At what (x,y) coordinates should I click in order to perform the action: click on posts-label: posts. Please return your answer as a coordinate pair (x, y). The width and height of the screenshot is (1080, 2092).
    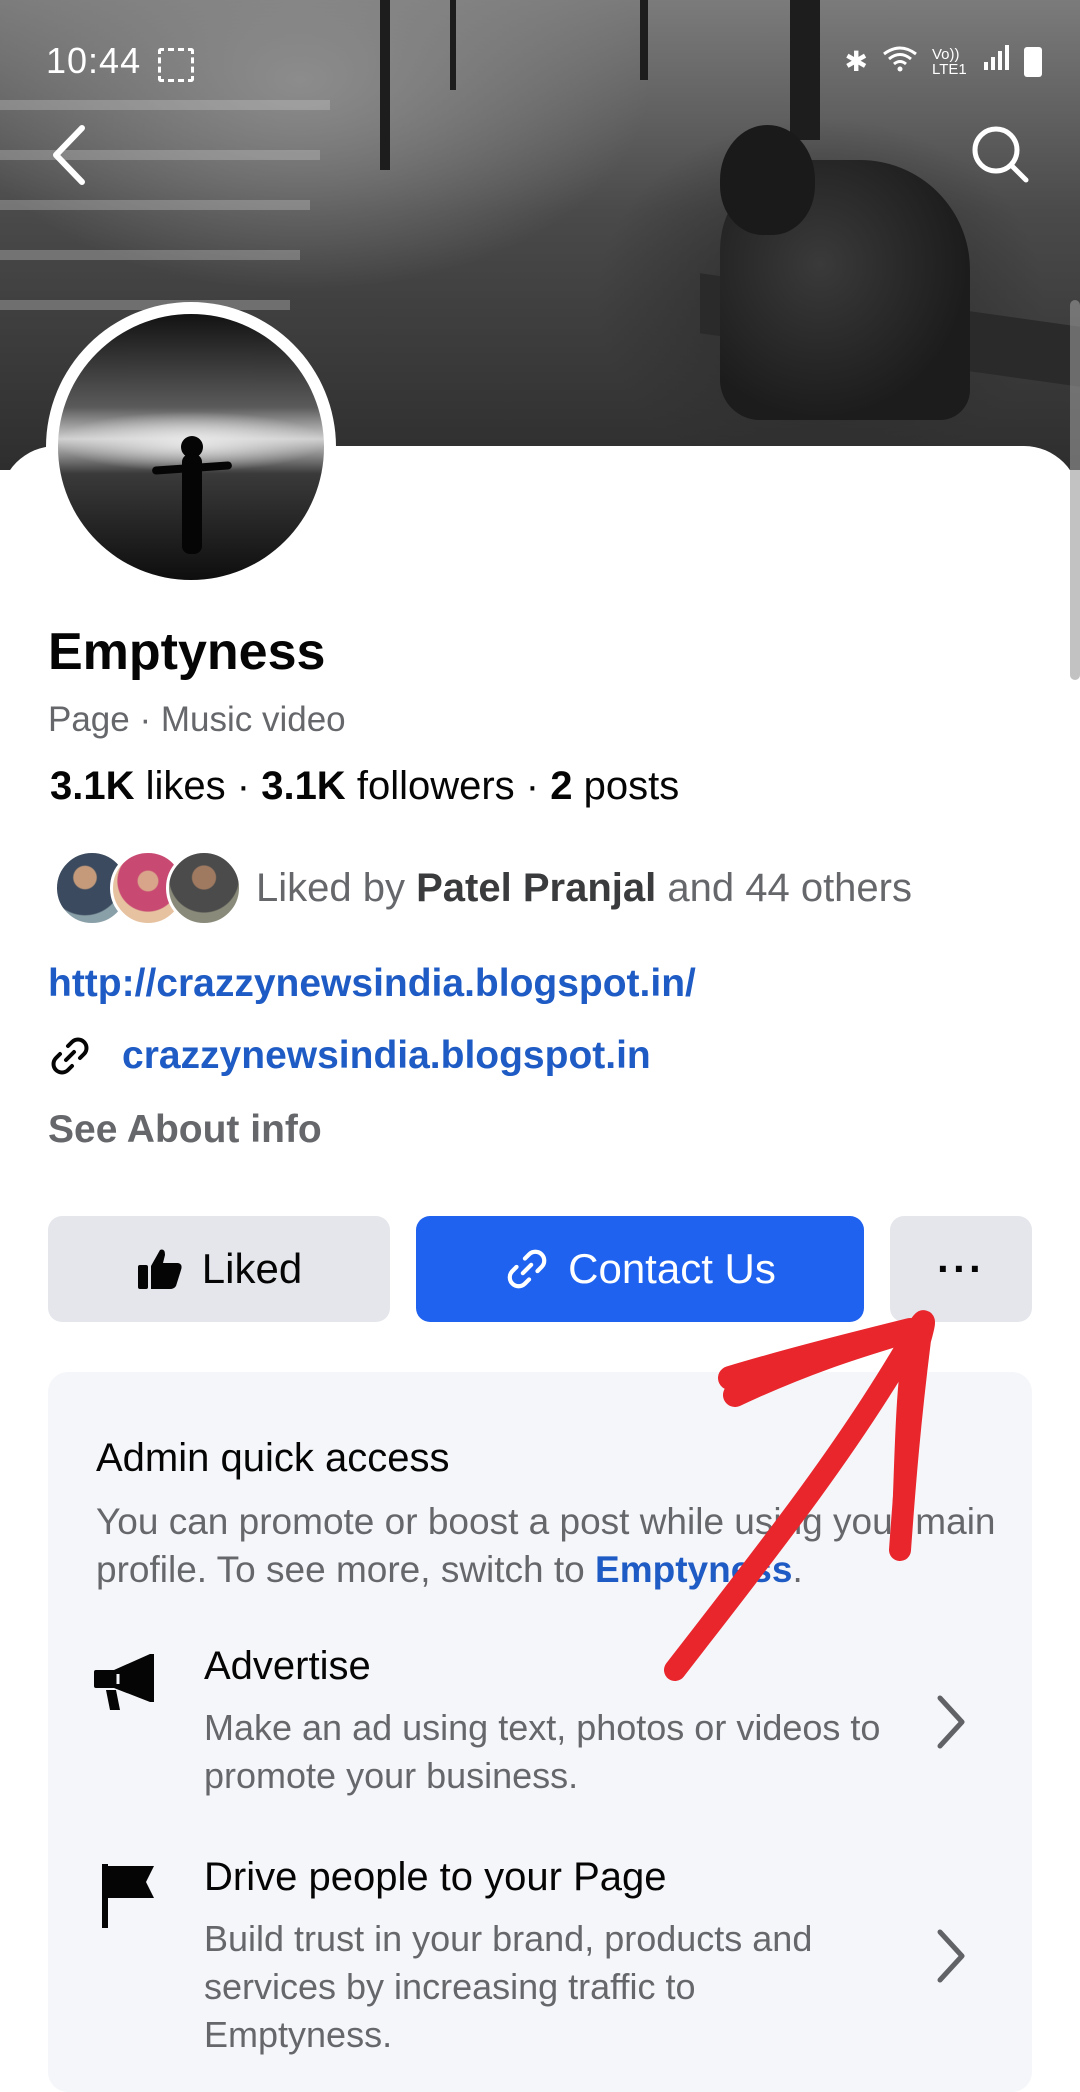
    Looking at the image, I should click on (631, 786).